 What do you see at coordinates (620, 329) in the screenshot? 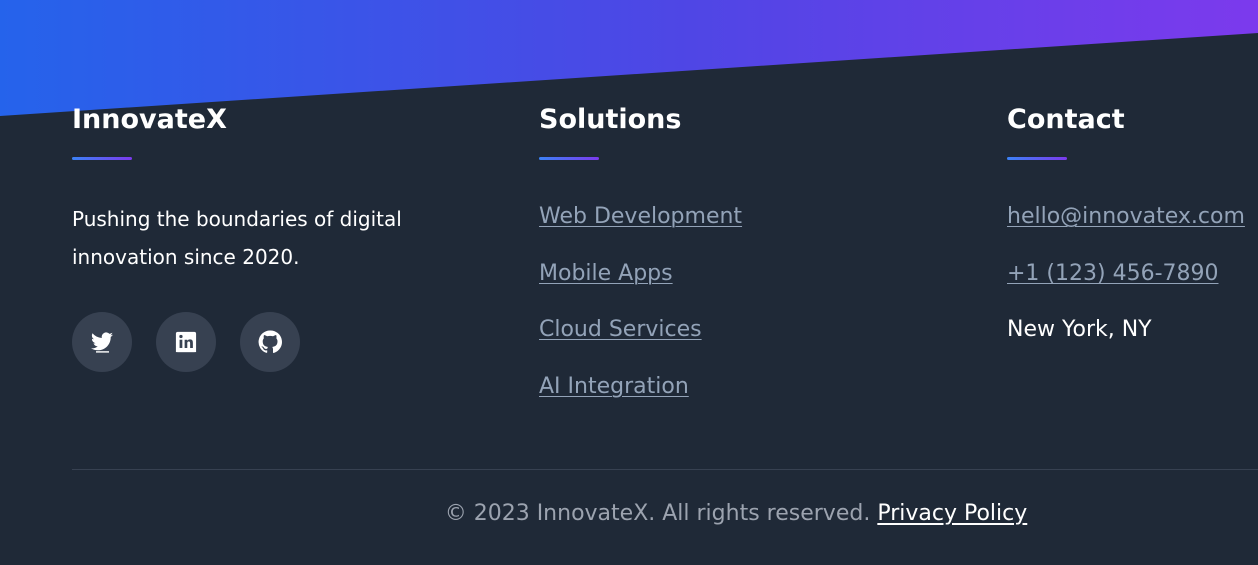
I see `cloud-services-link: Cloud Services` at bounding box center [620, 329].